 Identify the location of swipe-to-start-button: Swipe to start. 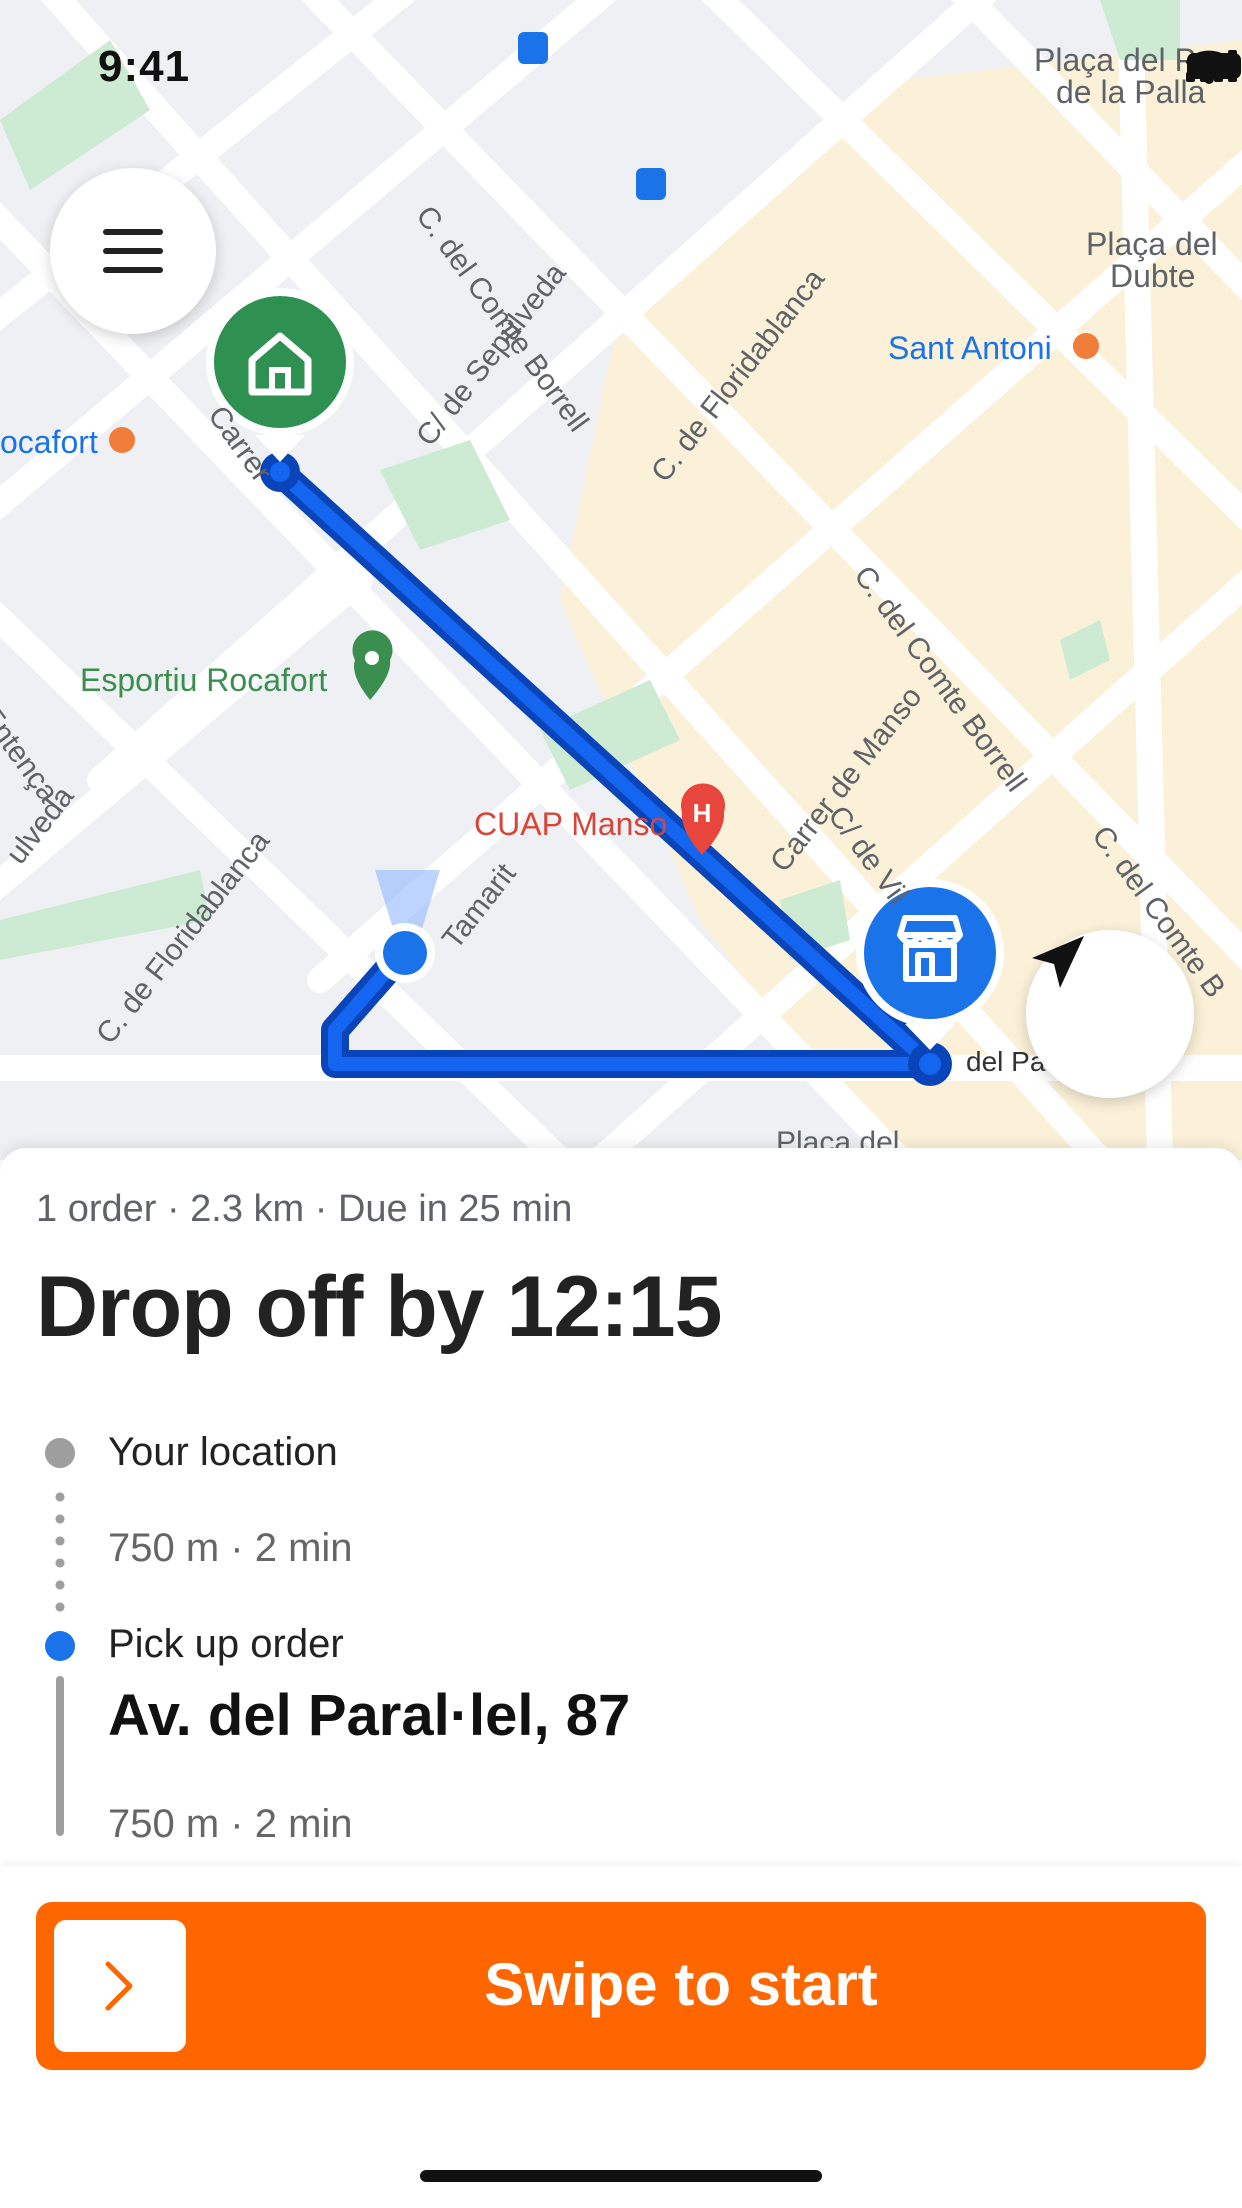
(621, 1986).